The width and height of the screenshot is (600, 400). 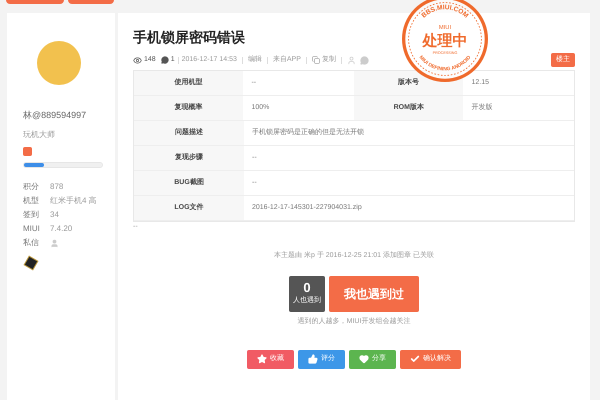 What do you see at coordinates (137, 60) in the screenshot?
I see `views-icon` at bounding box center [137, 60].